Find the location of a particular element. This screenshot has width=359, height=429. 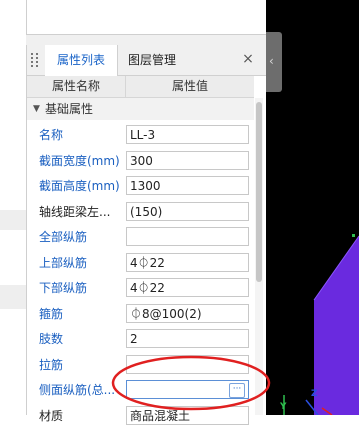

property-name: 名称 is located at coordinates (82, 135).